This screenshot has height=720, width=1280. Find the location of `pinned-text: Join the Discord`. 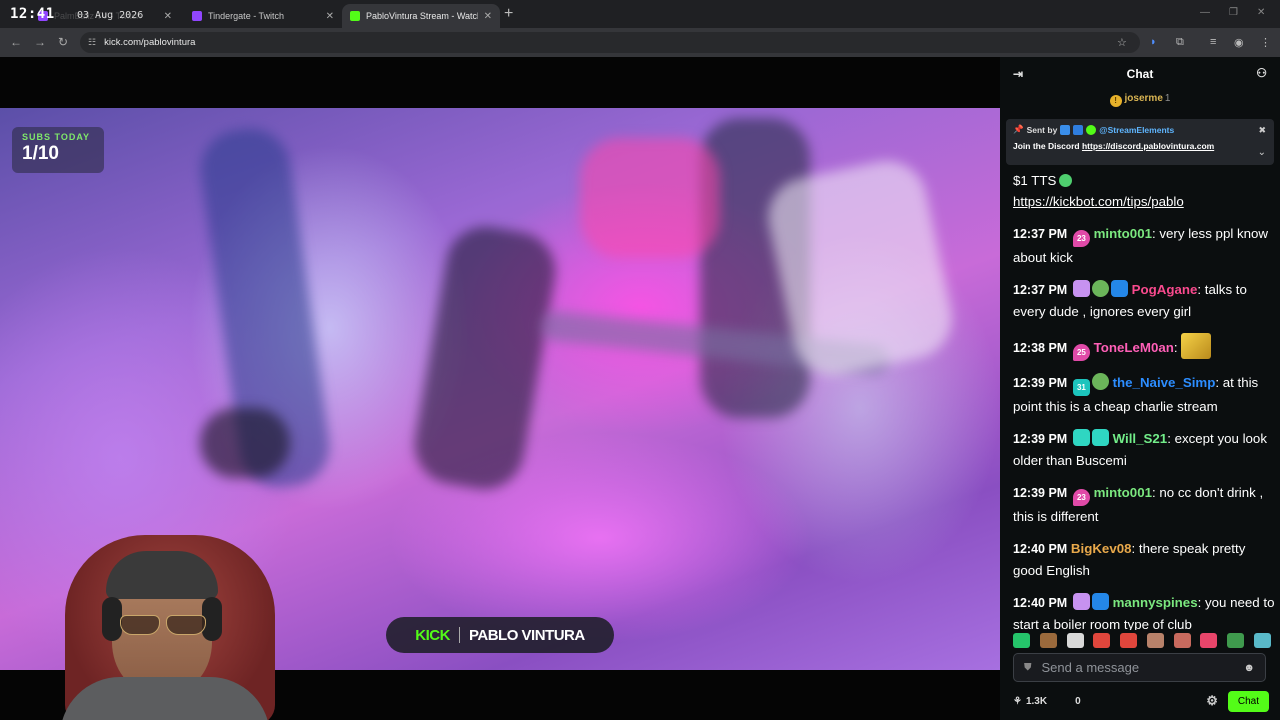

pinned-text: Join the Discord is located at coordinates (1046, 146).